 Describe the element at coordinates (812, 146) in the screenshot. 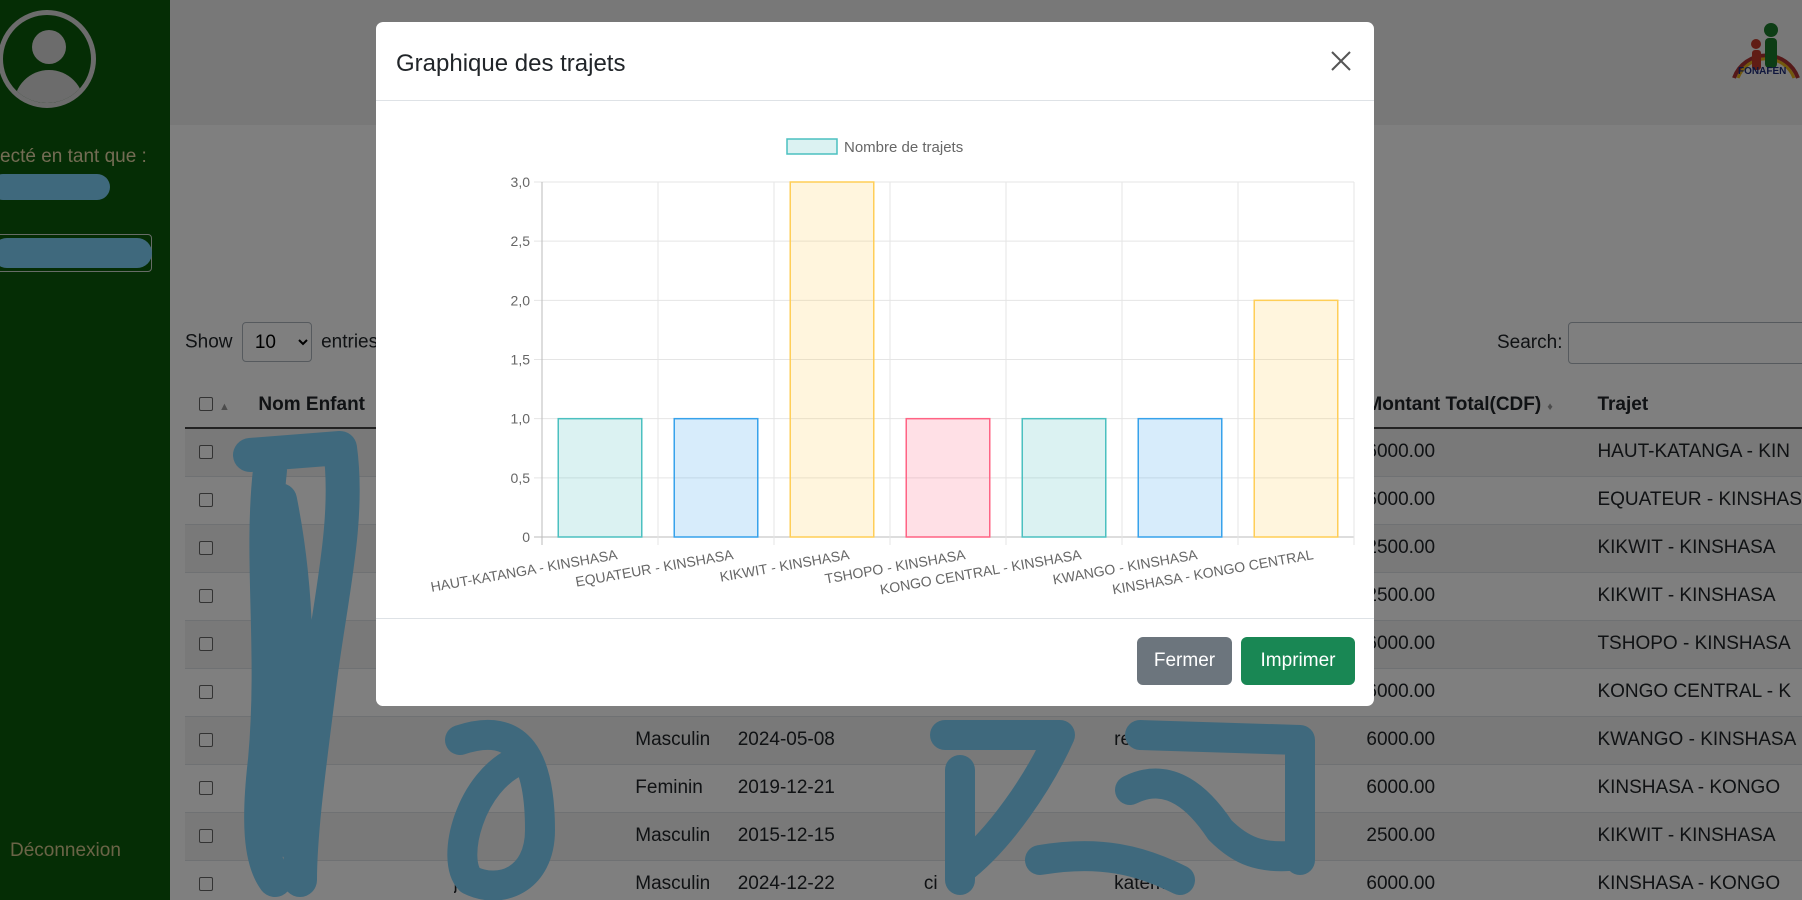

I see `legend-swatch` at that location.